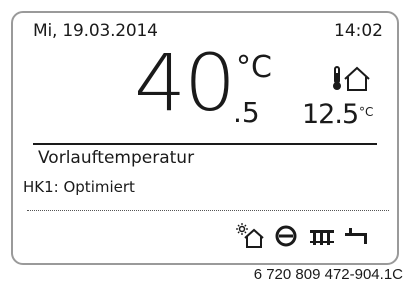  I want to click on main-temperature-integer: 40, so click(185, 84).